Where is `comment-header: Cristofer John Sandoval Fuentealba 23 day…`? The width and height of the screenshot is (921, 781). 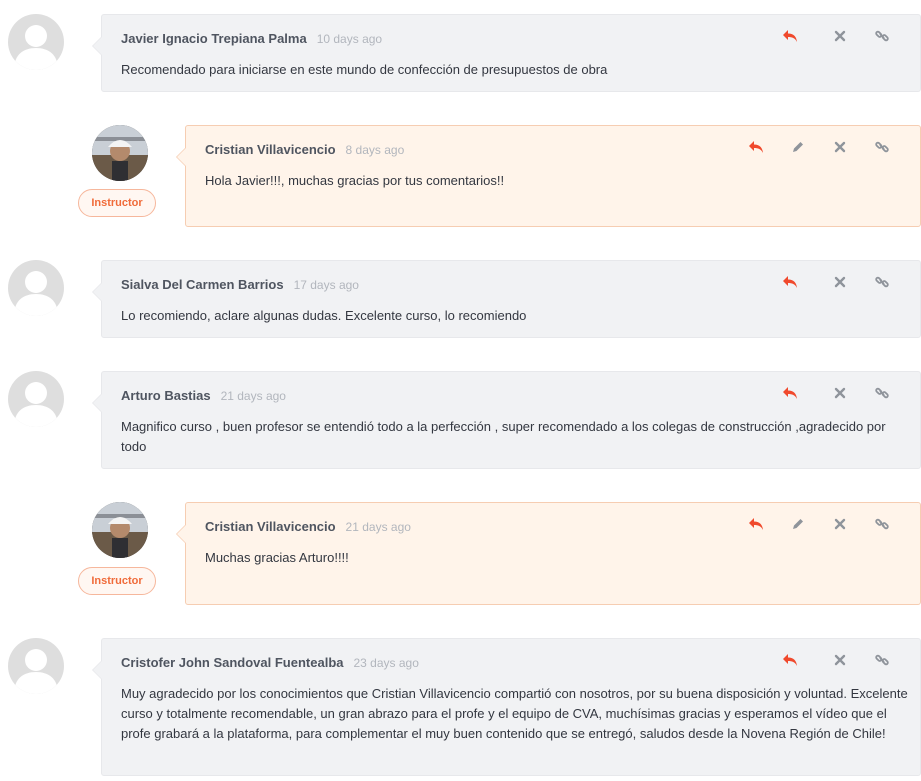
comment-header: Cristofer John Sandoval Fuentealba 23 day… is located at coordinates (270, 663).